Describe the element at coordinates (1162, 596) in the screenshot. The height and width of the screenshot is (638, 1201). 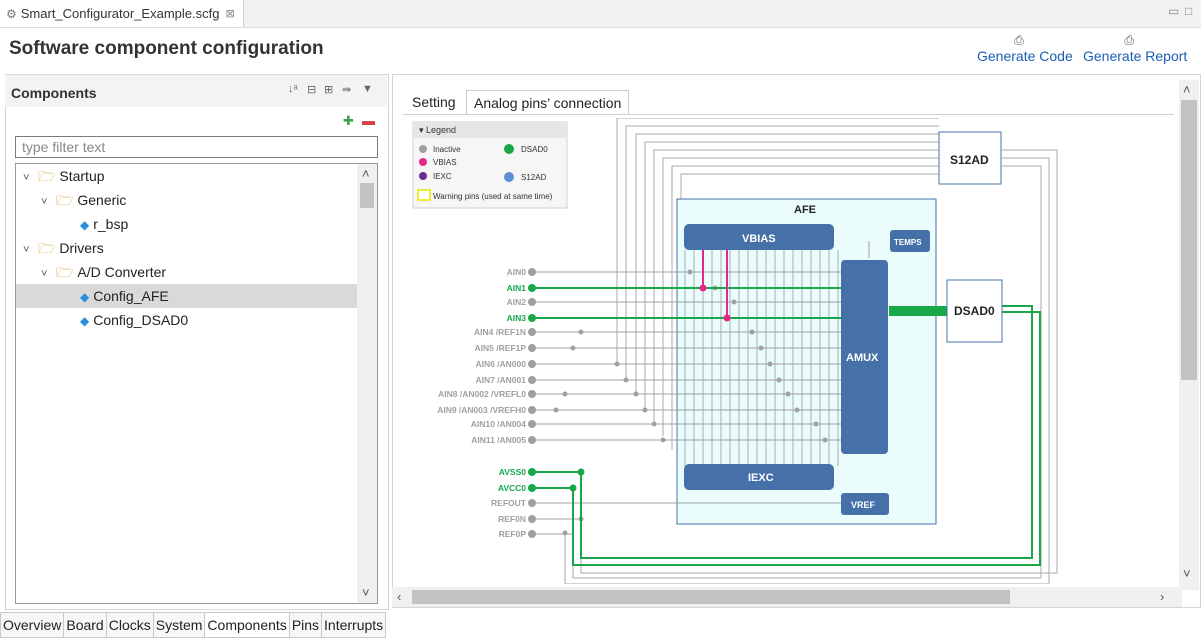
I see `scroll-right-icon: ›` at that location.